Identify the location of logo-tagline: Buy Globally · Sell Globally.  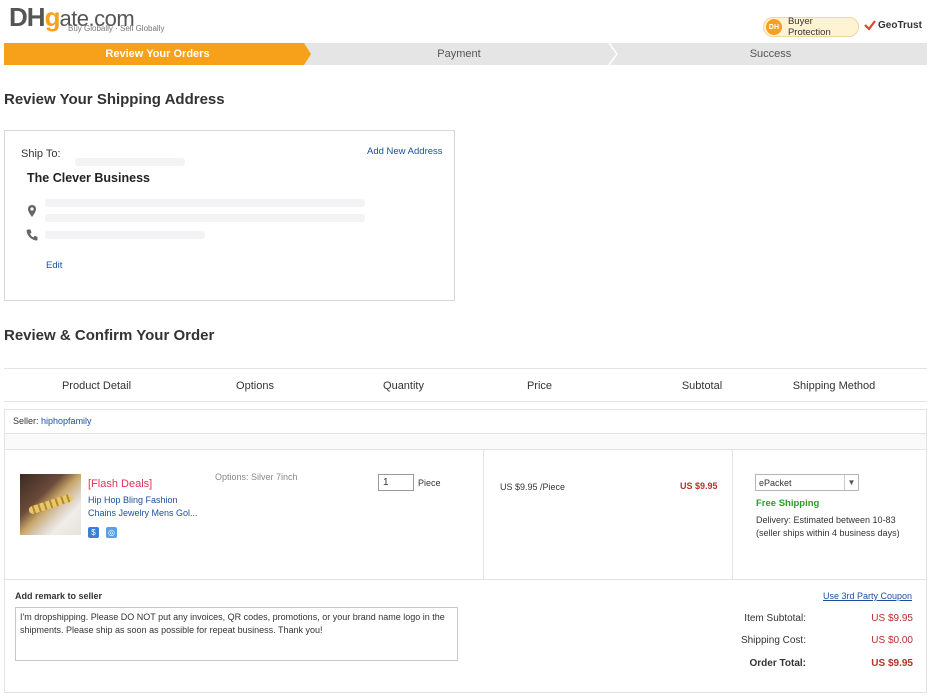
(116, 28).